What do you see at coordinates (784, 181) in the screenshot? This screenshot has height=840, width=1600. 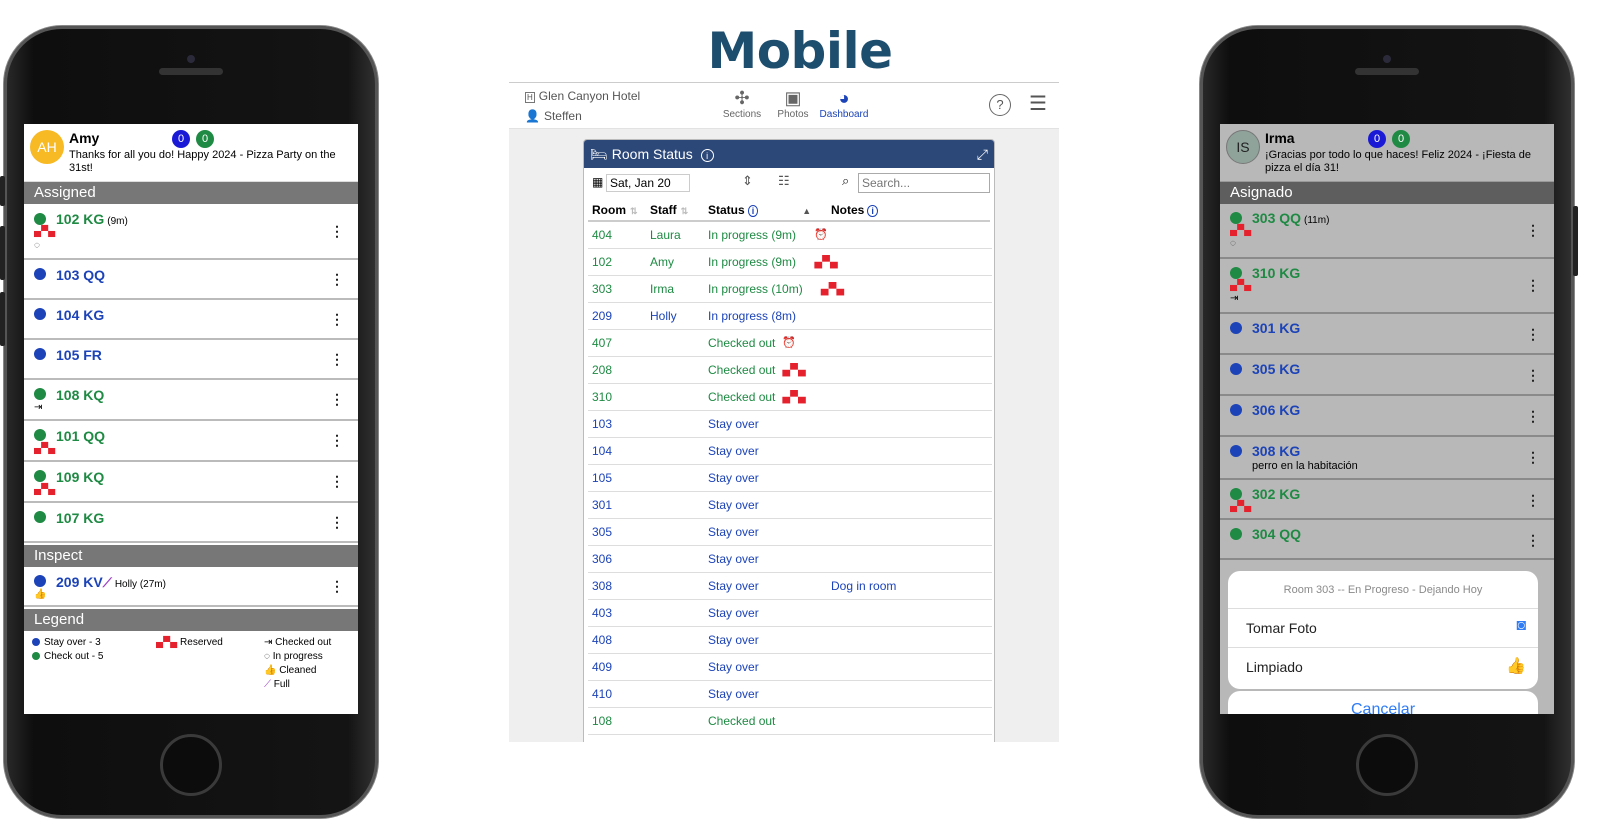 I see `filter-icon: ☷` at bounding box center [784, 181].